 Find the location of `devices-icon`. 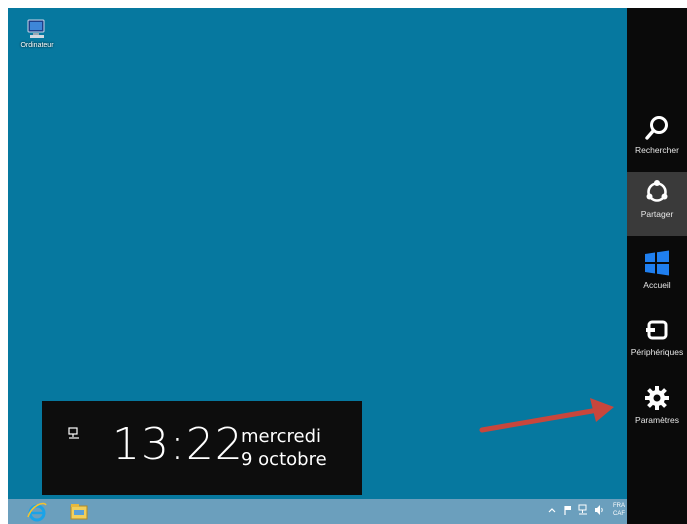

devices-icon is located at coordinates (657, 330).